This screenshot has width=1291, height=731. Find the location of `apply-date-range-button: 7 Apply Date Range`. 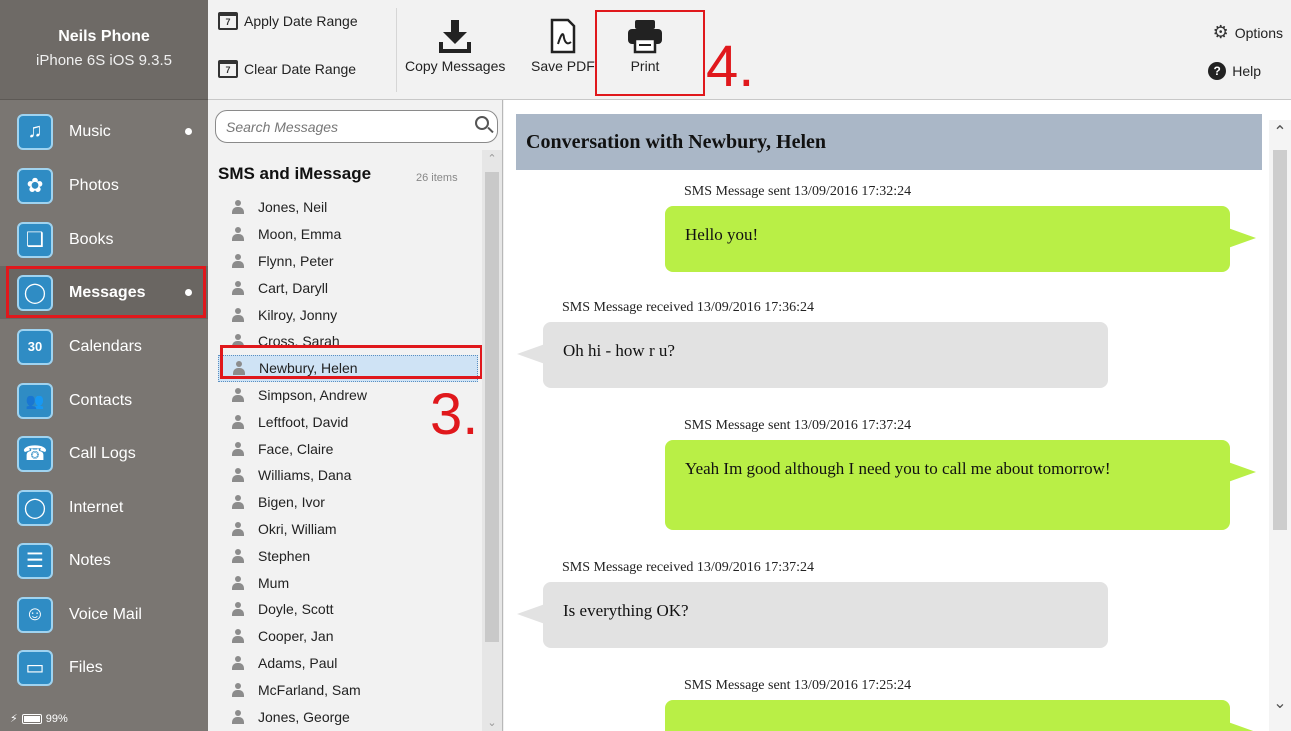

apply-date-range-button: 7 Apply Date Range is located at coordinates (288, 21).